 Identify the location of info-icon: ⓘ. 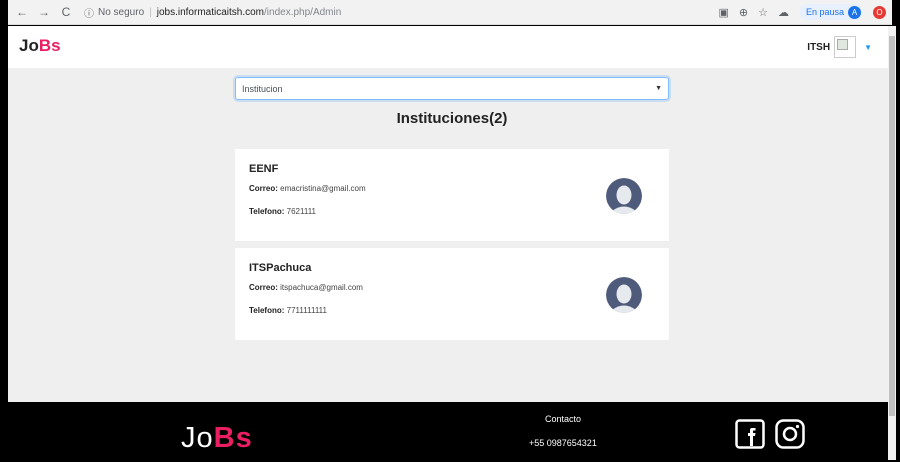
(89, 12).